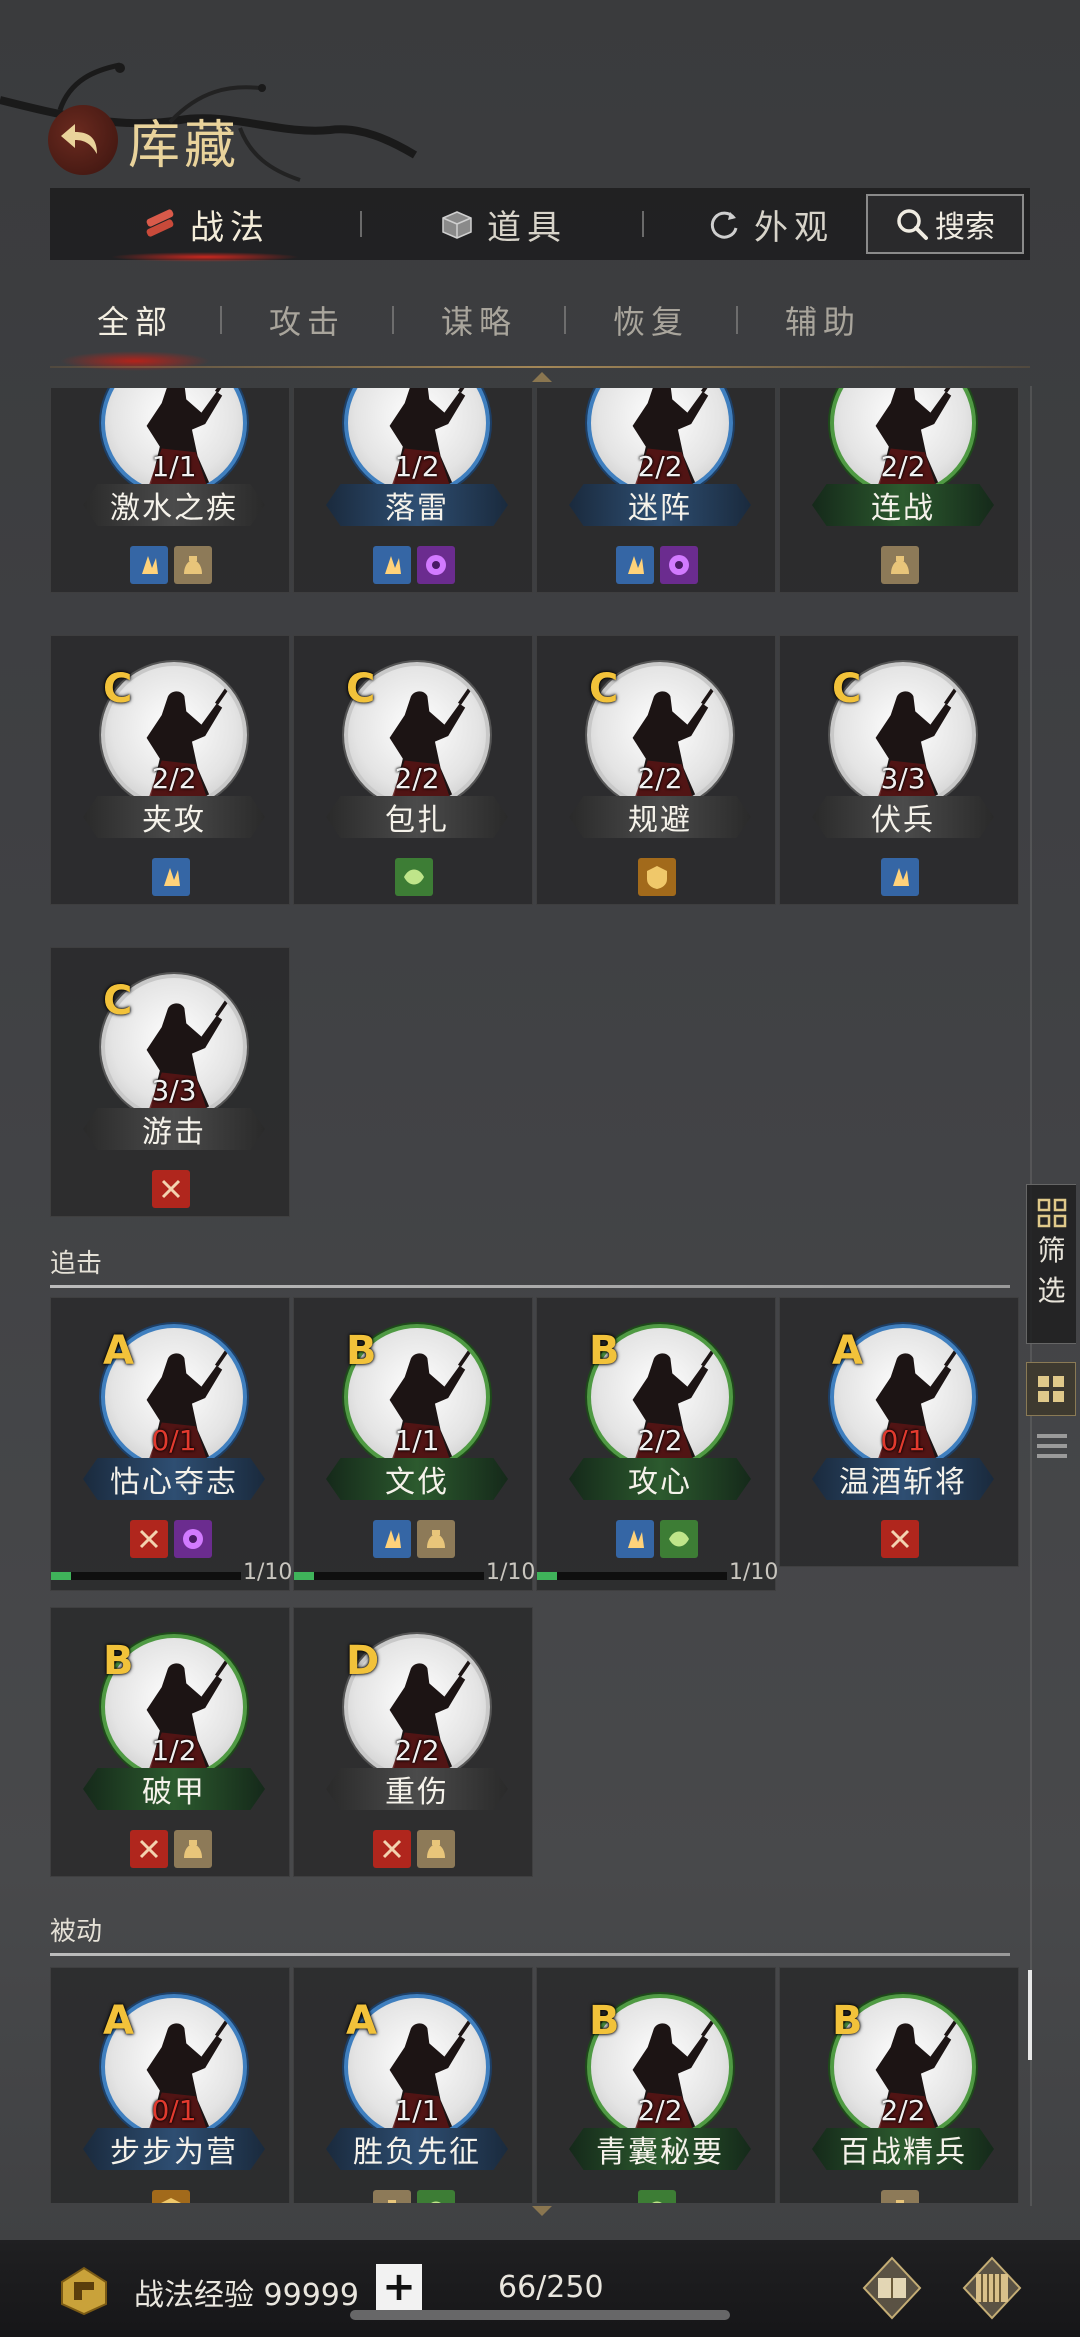  What do you see at coordinates (171, 2196) in the screenshot?
I see `tactic-type-orange-icon` at bounding box center [171, 2196].